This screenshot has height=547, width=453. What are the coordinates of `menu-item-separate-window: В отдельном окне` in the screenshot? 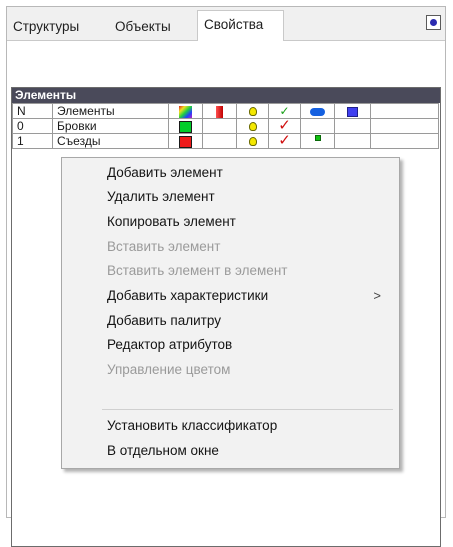 It's located at (163, 451).